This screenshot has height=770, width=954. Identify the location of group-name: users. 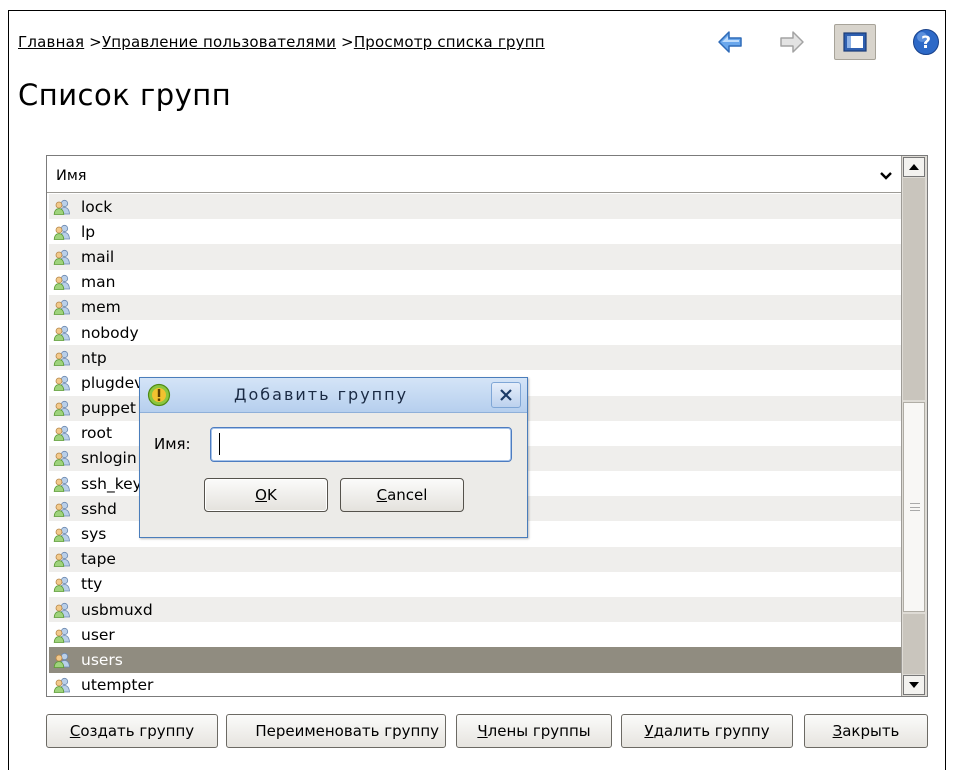
(102, 659).